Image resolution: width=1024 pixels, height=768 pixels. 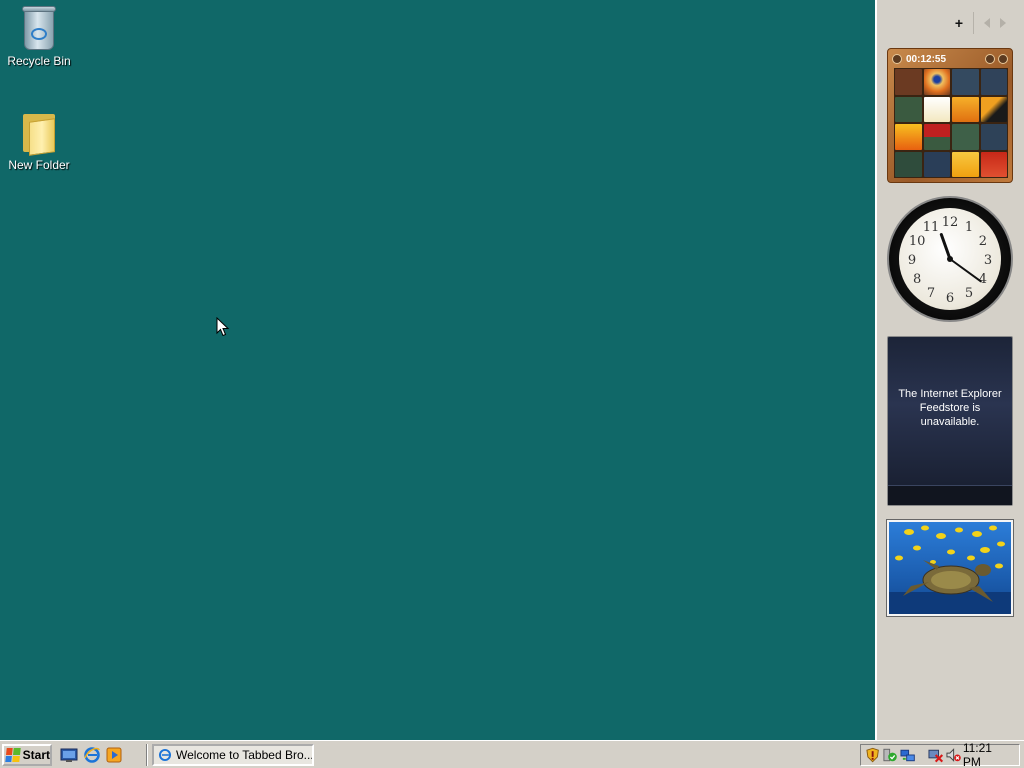 I want to click on desktop-icon-label: Recycle Bin, so click(x=39, y=61).